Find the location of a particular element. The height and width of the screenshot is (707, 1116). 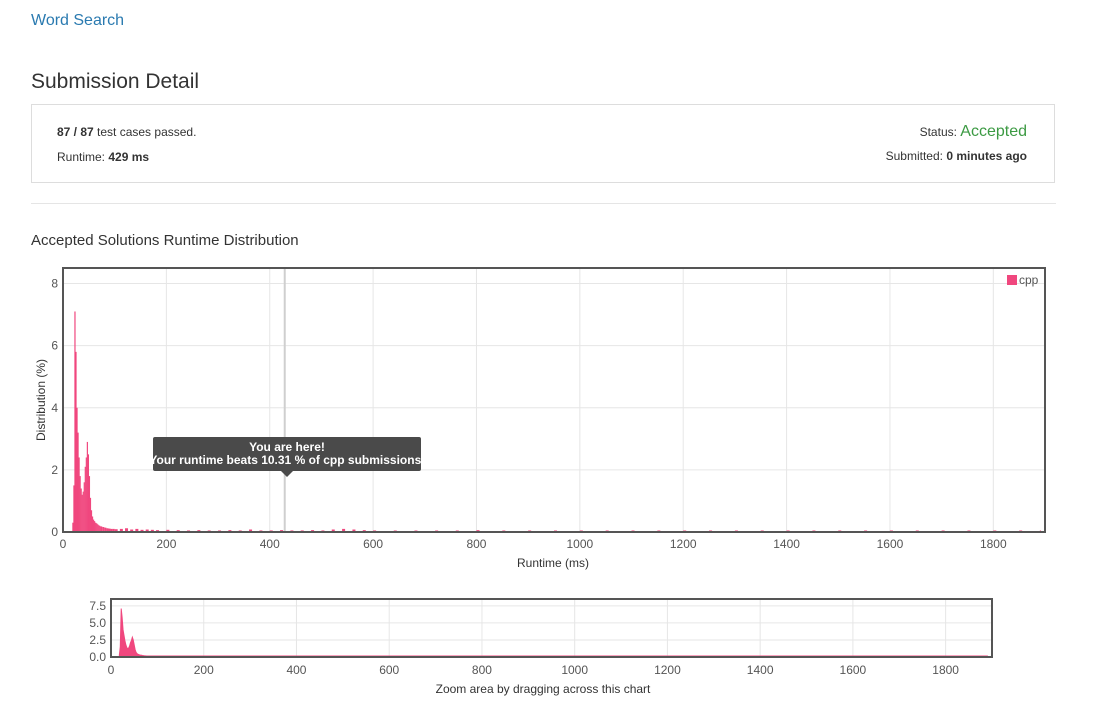

runtime-value: 429 ms is located at coordinates (129, 157).